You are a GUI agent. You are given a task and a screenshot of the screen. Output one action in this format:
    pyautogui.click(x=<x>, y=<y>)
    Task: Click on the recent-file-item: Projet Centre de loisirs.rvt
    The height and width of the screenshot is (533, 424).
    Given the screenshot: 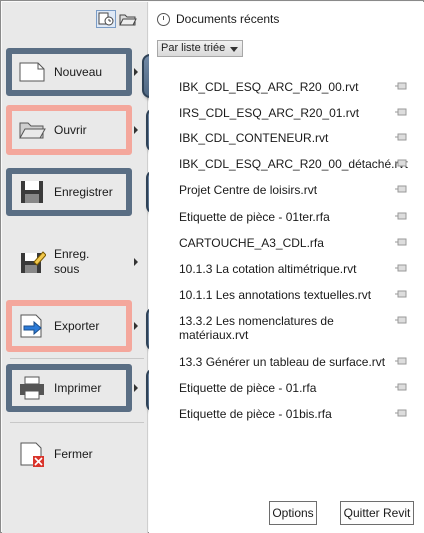 What is the action you would take?
    pyautogui.click(x=294, y=190)
    